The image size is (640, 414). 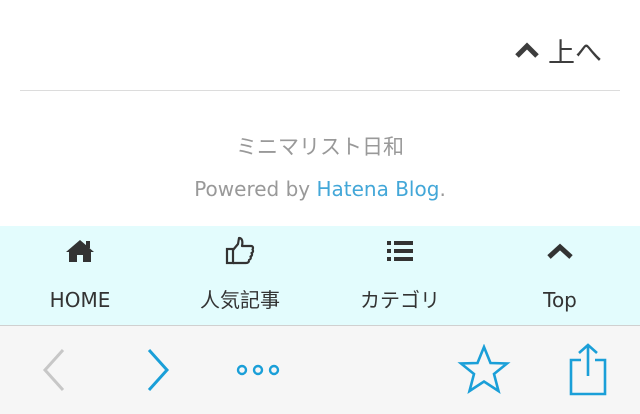 I want to click on hatena-blog-link: Hatena Blog, so click(x=377, y=189).